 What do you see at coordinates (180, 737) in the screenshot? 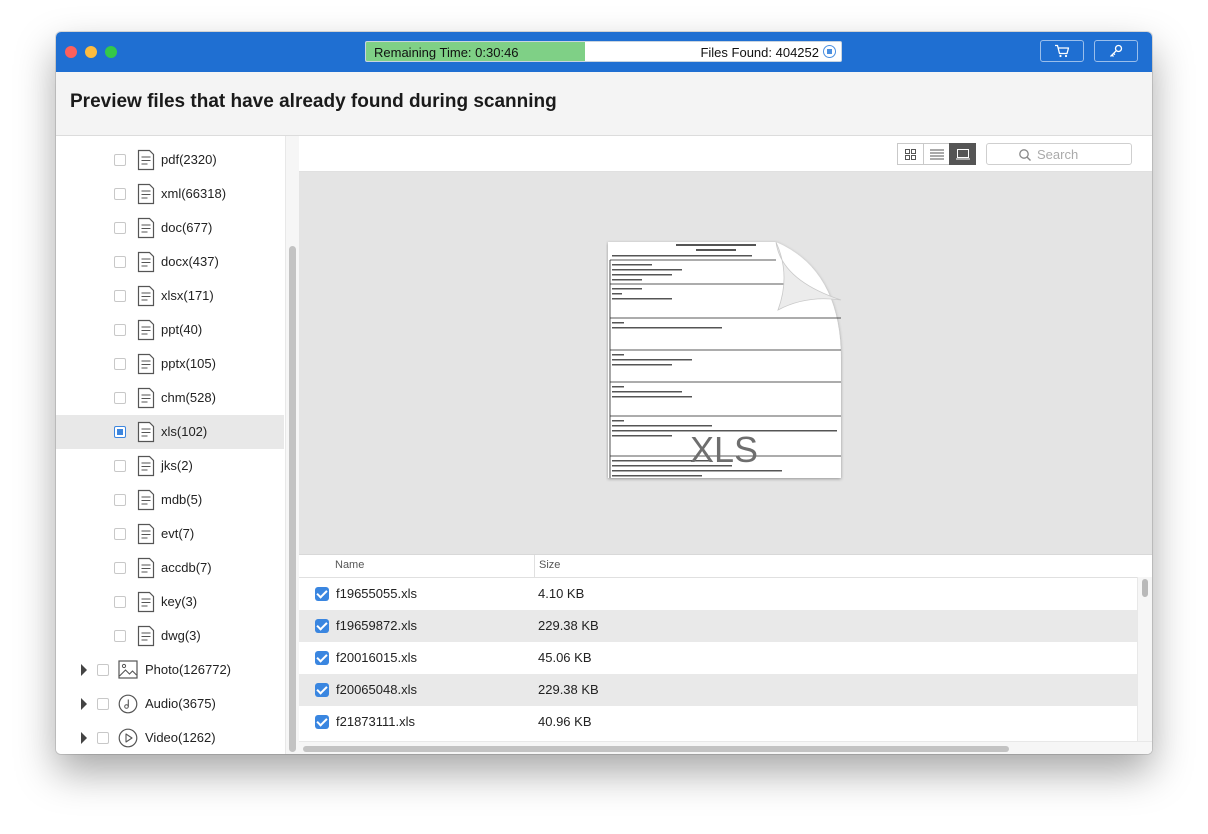
I see `category-label: Video(1262)` at bounding box center [180, 737].